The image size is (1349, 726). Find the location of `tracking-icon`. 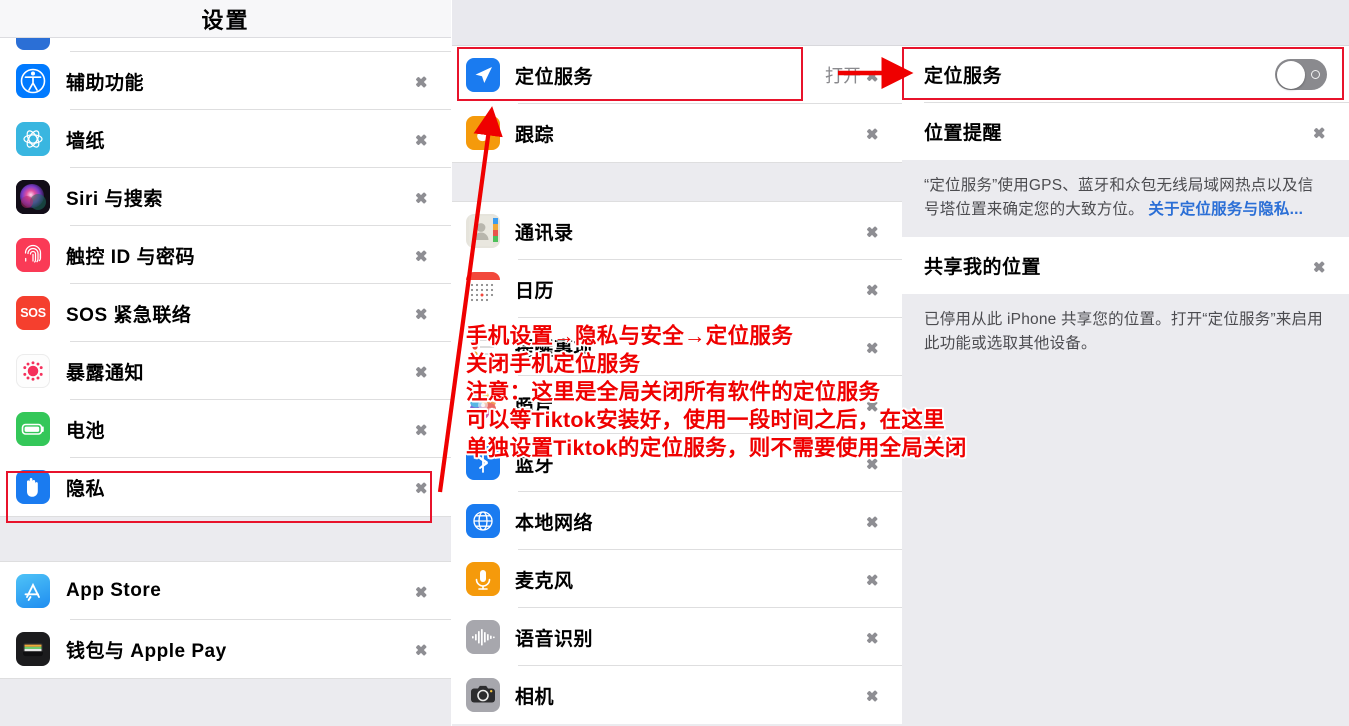

tracking-icon is located at coordinates (483, 133).